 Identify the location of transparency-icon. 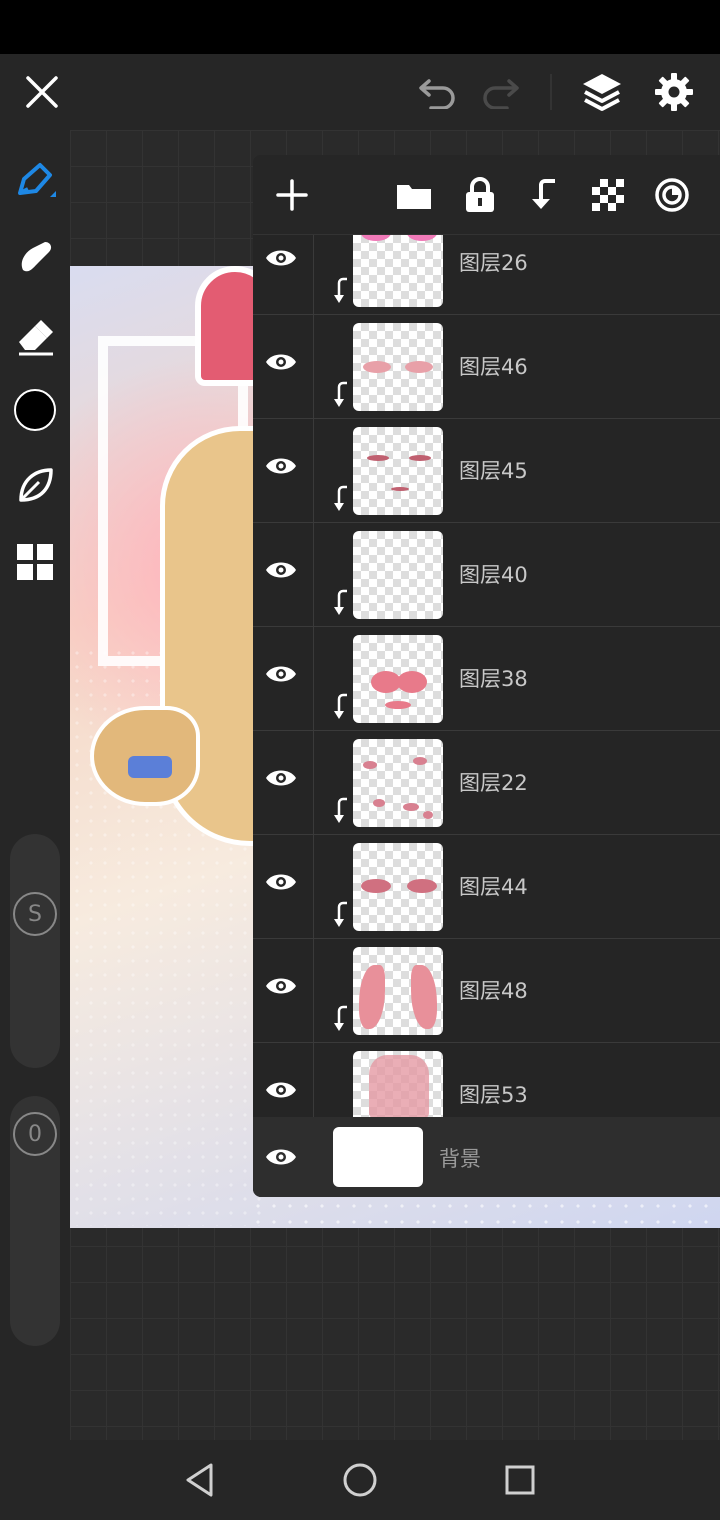
(608, 195).